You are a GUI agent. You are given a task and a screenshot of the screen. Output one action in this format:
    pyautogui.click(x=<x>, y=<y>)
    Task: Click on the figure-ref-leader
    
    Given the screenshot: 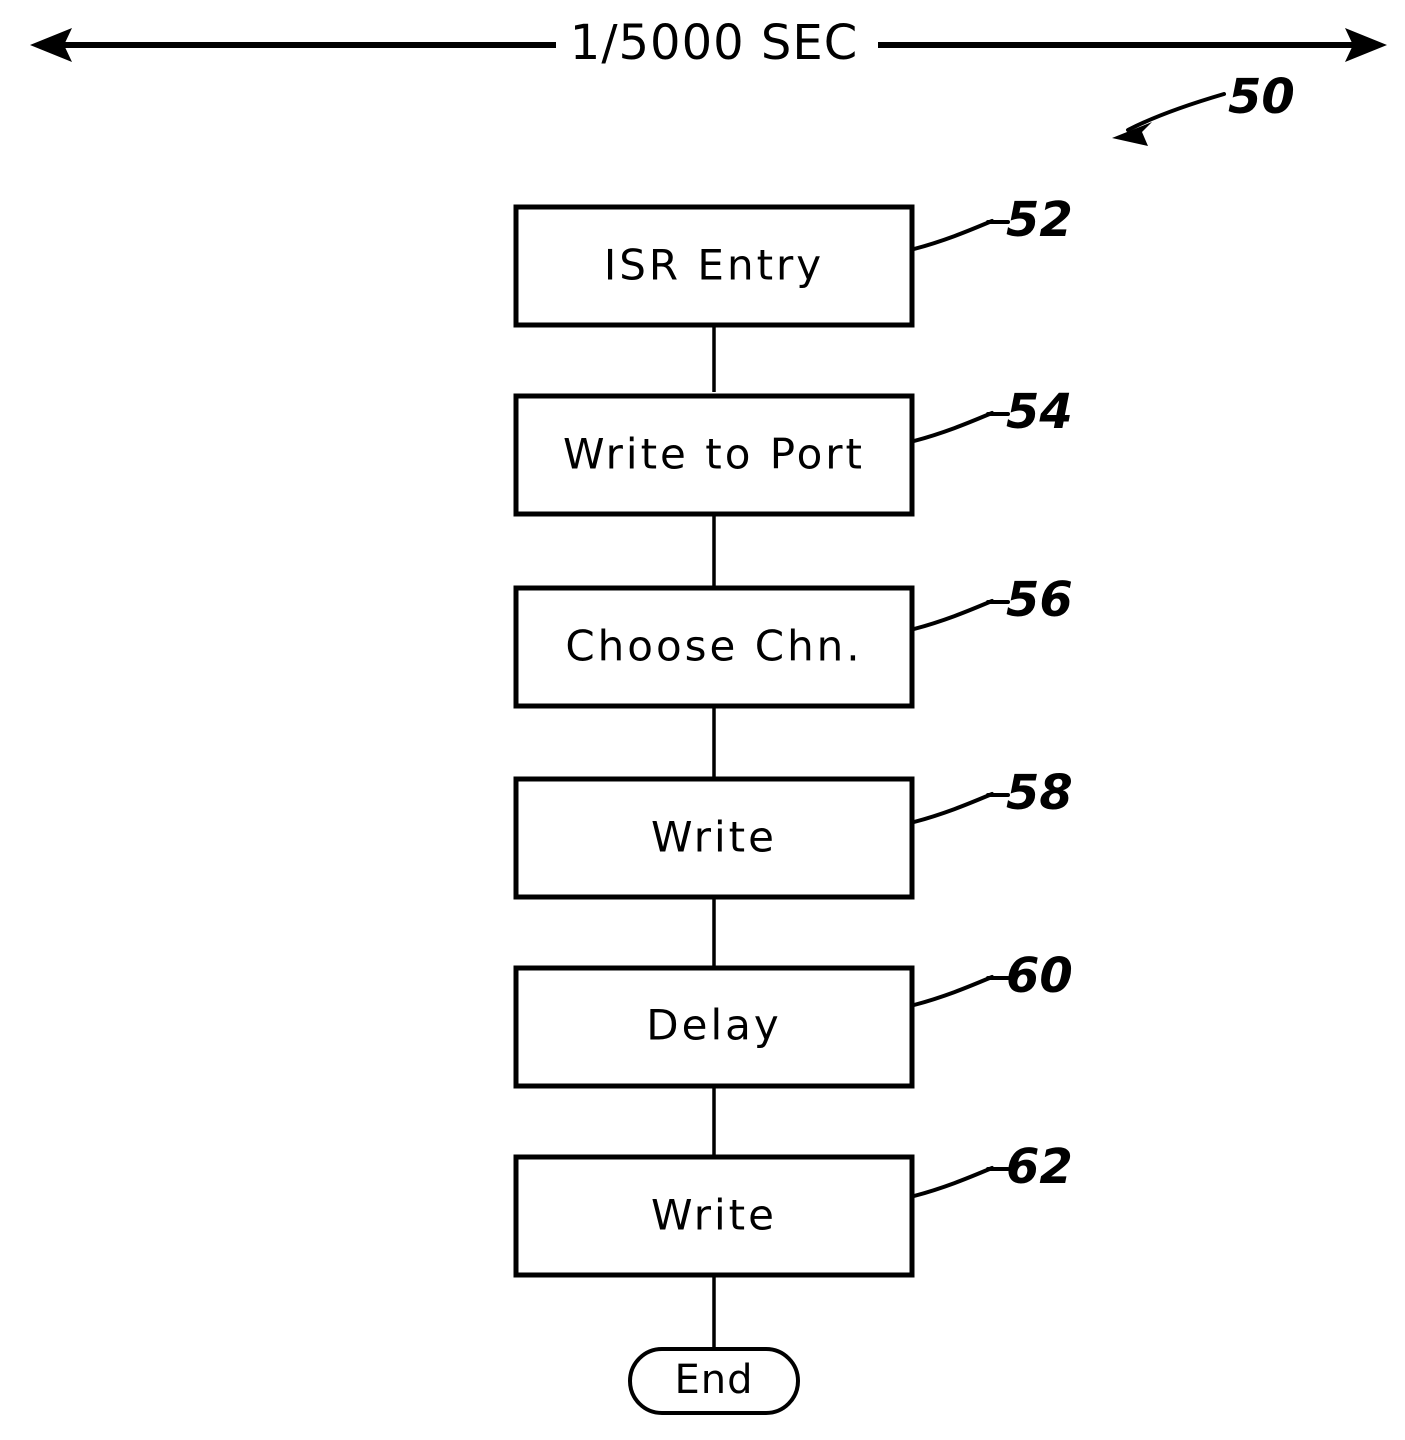 What is the action you would take?
    pyautogui.click(x=1169, y=119)
    